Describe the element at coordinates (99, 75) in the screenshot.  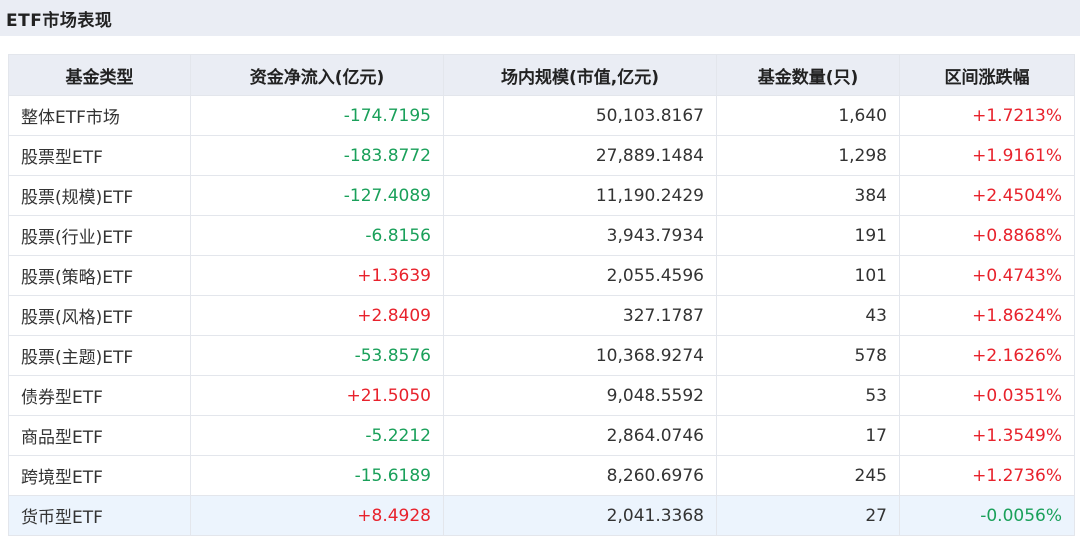
I see `column-header-fund-type: 基金类型` at that location.